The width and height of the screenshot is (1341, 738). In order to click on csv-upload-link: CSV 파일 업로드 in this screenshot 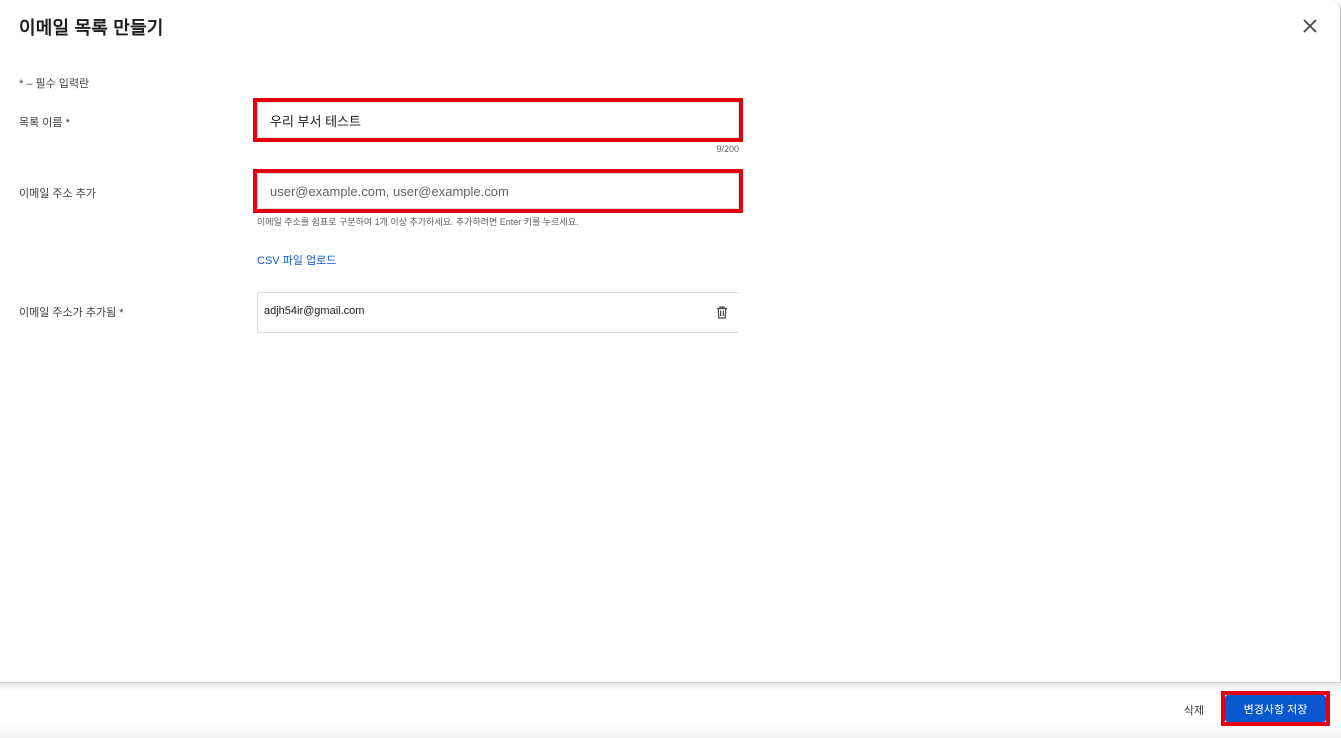, I will do `click(296, 260)`.